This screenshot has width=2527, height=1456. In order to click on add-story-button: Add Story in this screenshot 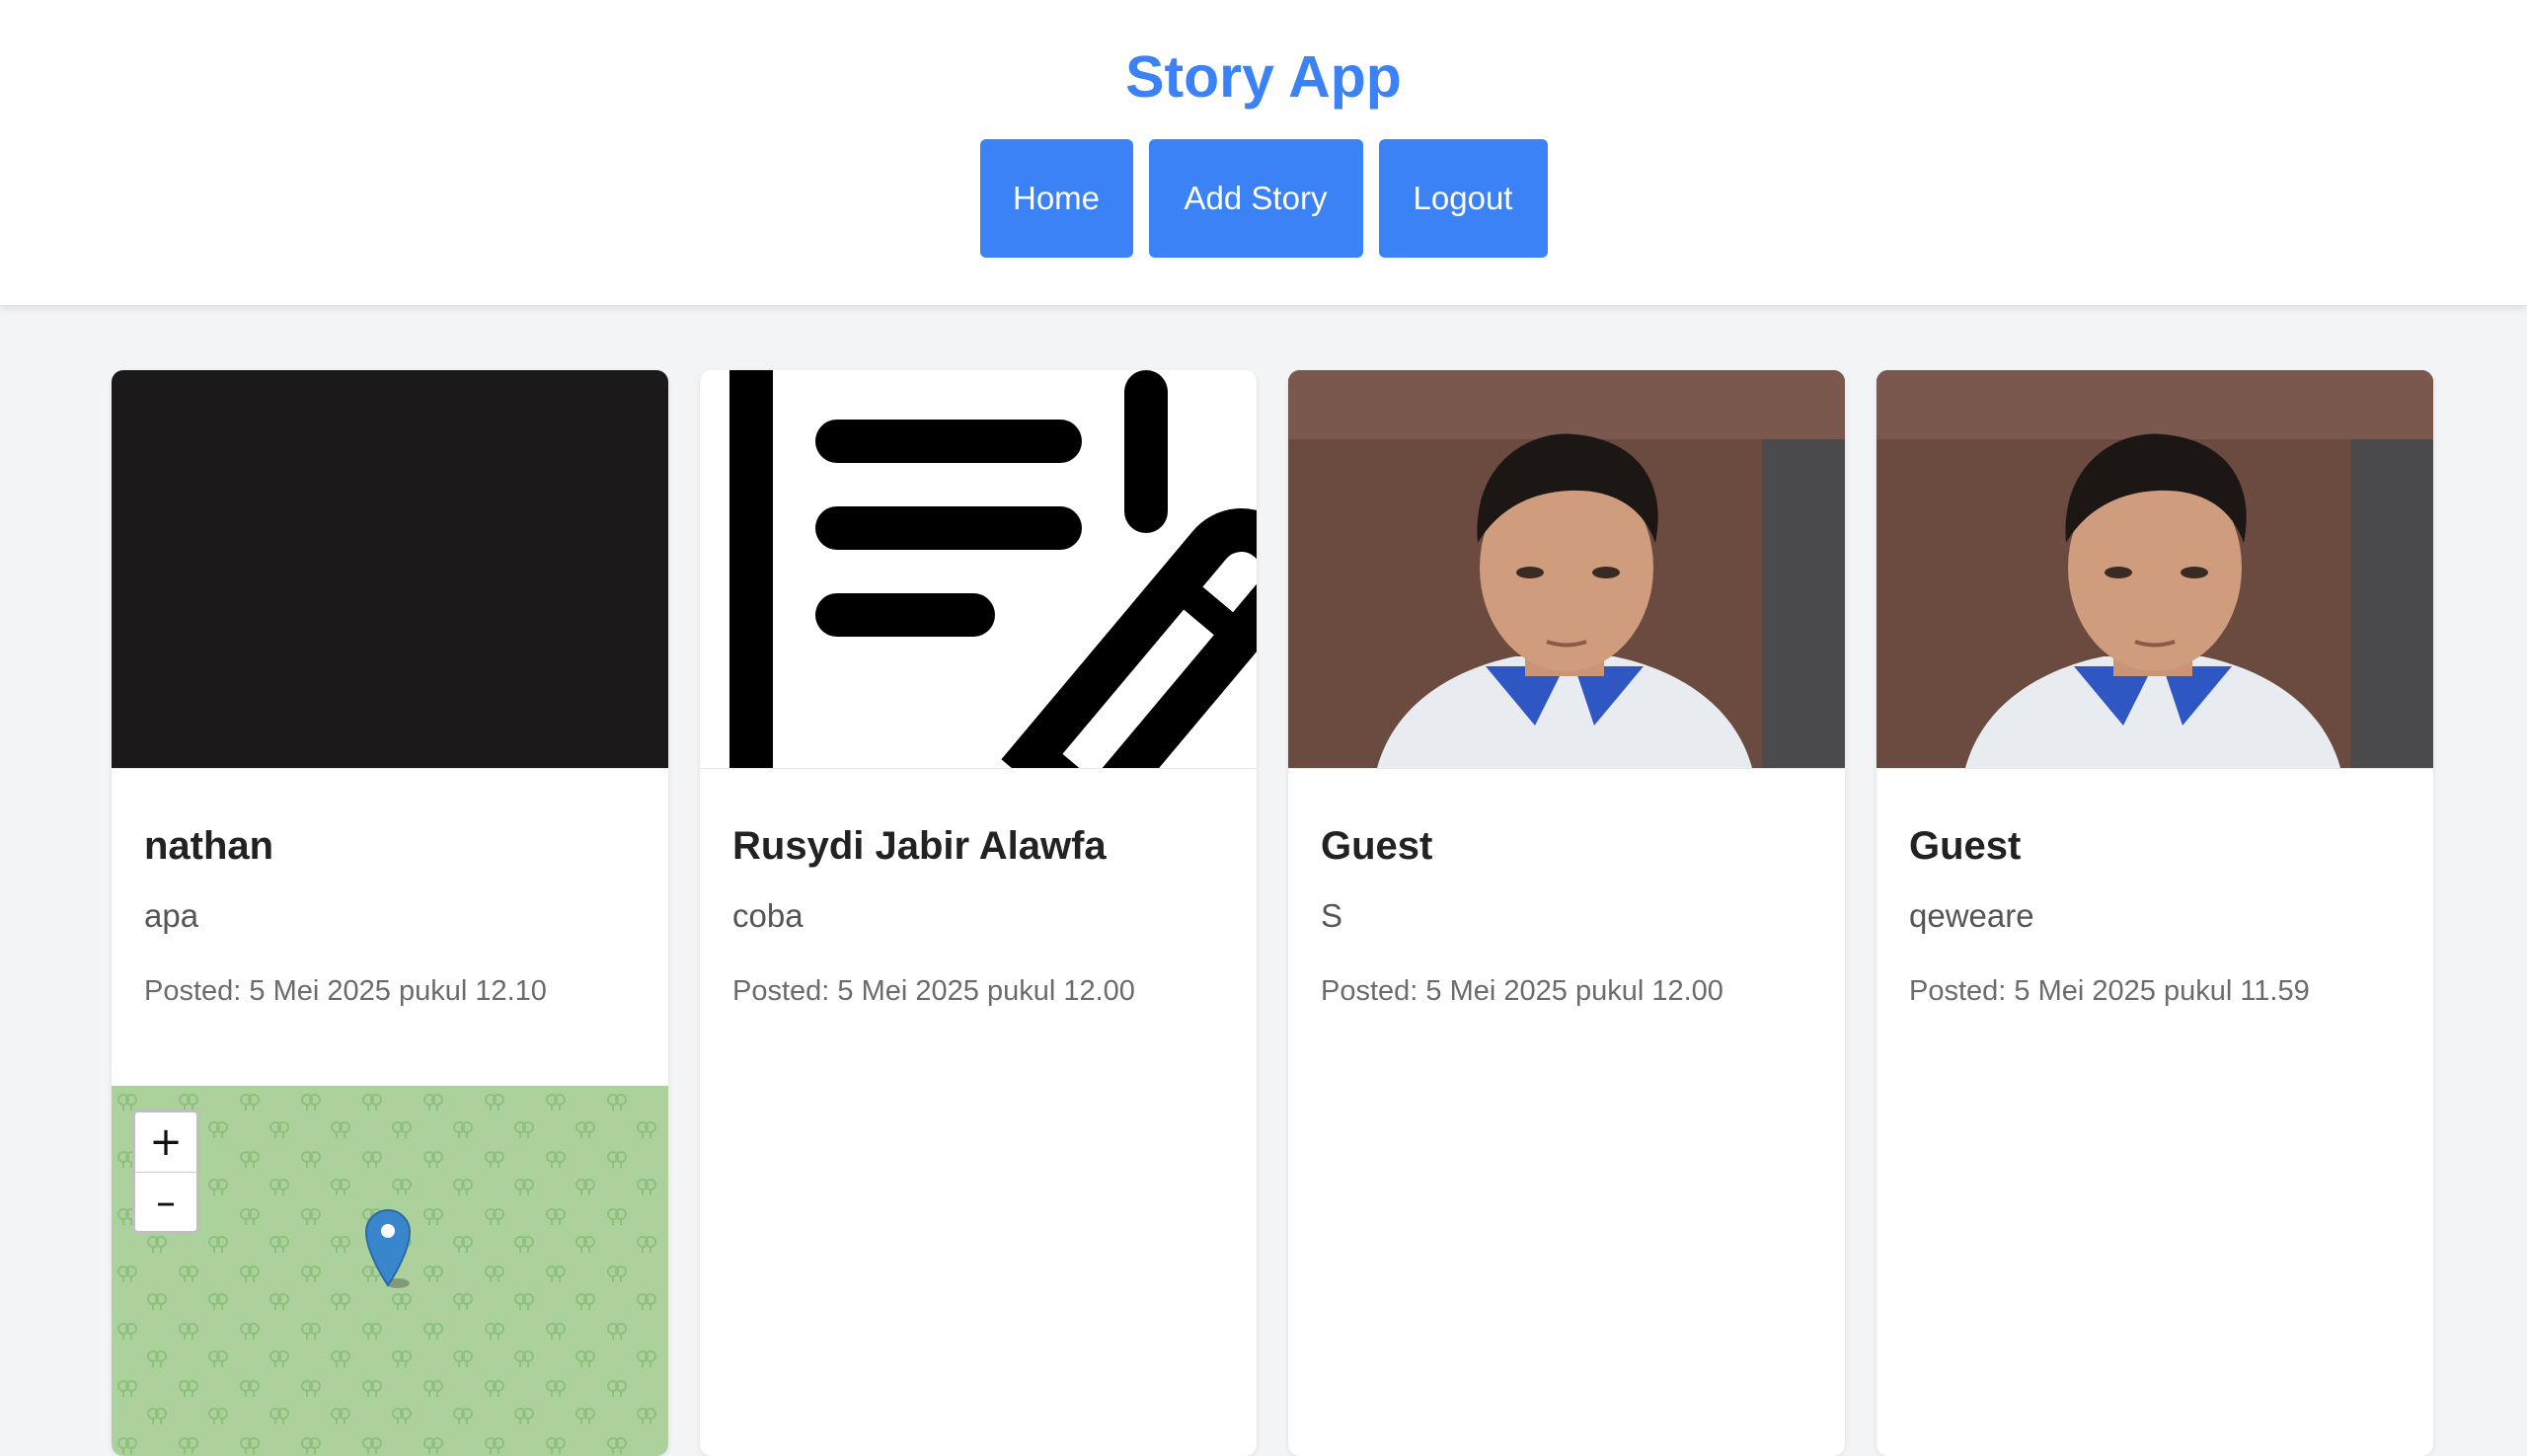, I will do `click(1255, 198)`.